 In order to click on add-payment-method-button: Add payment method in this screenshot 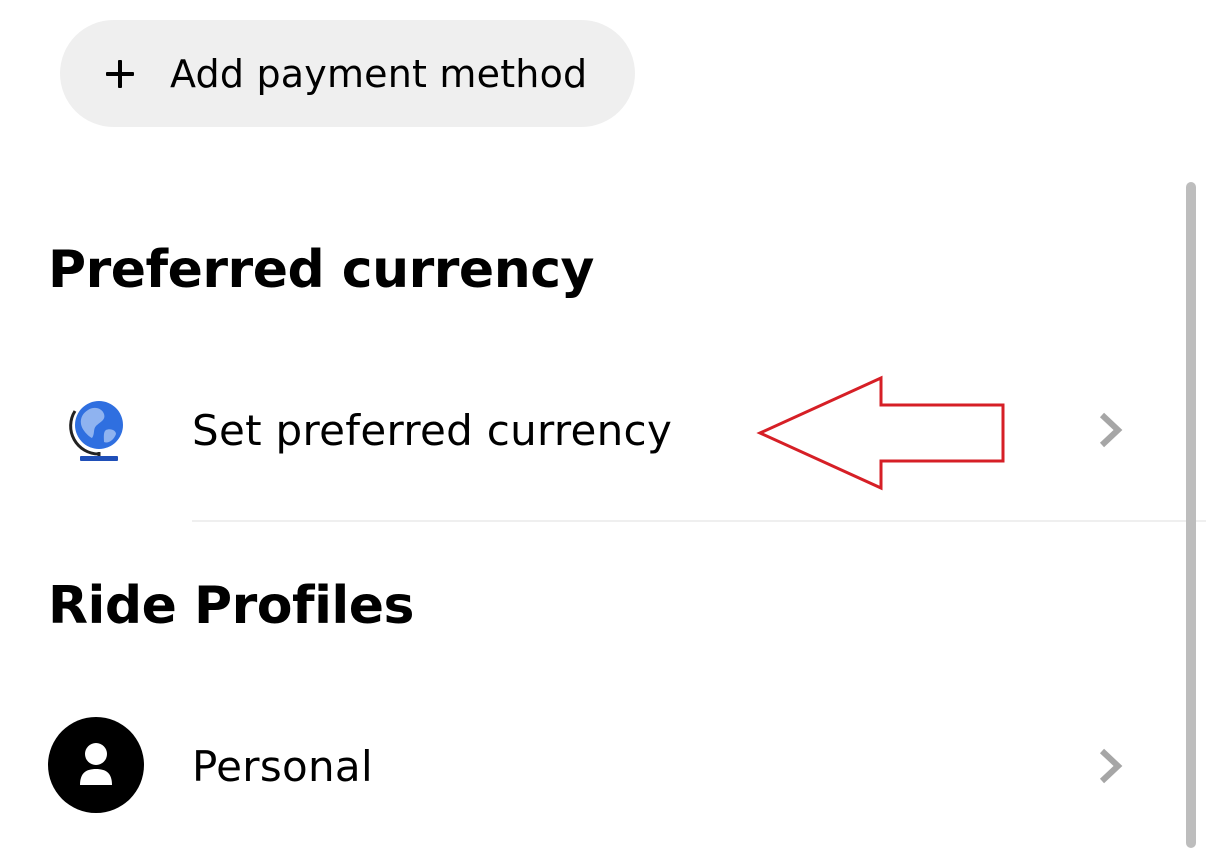, I will do `click(347, 73)`.